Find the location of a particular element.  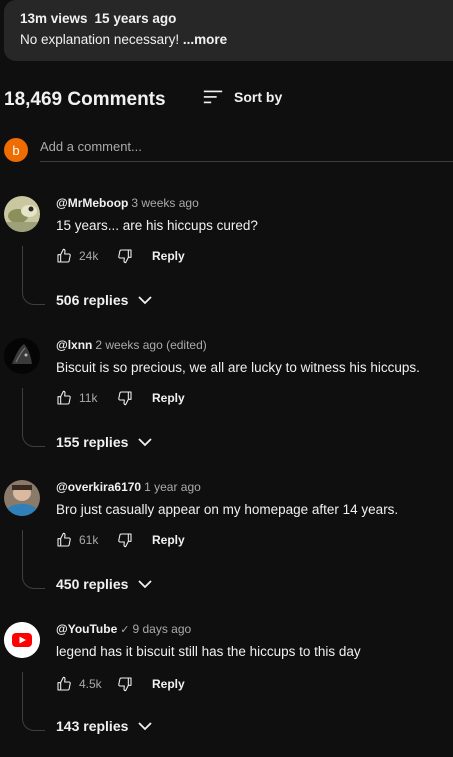

comment-author: @MrMeboop is located at coordinates (92, 203).